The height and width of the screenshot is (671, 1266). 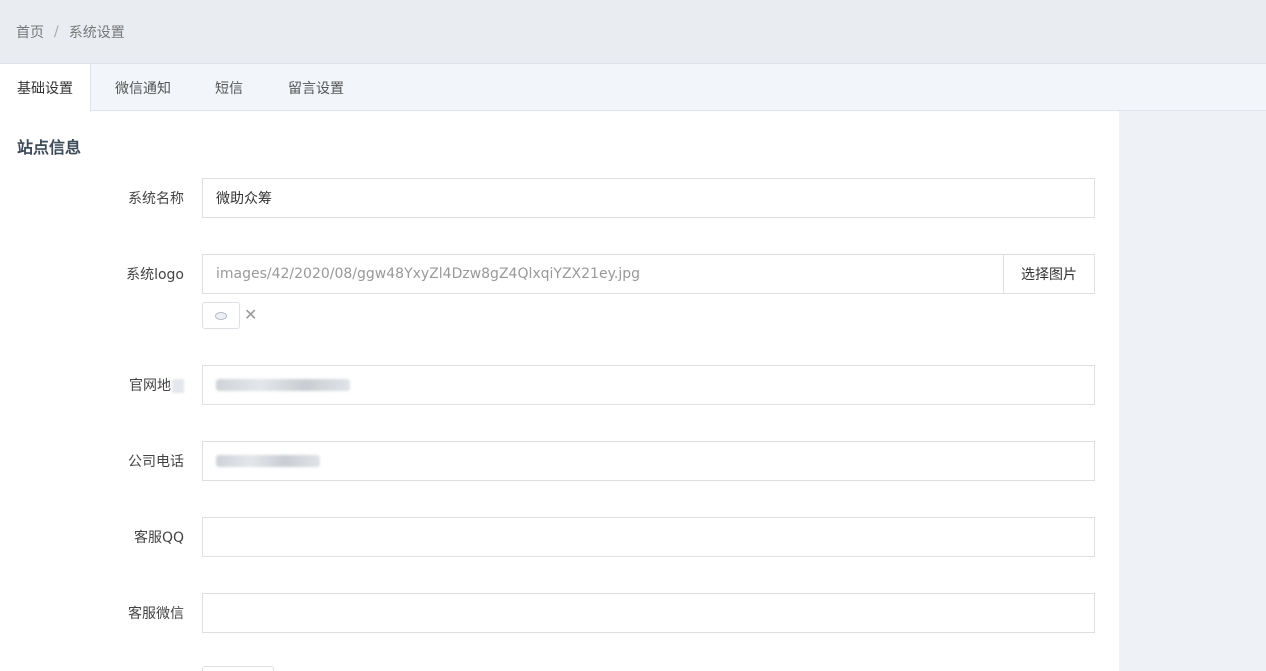 What do you see at coordinates (155, 275) in the screenshot?
I see `system-logo-label: 系统logo` at bounding box center [155, 275].